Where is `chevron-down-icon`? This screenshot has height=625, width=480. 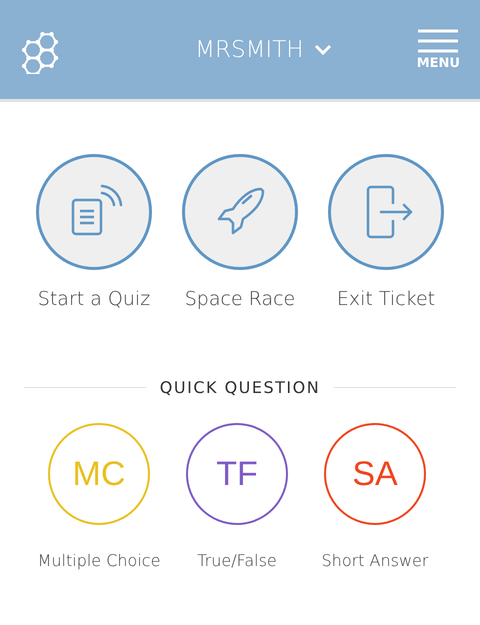 chevron-down-icon is located at coordinates (323, 50).